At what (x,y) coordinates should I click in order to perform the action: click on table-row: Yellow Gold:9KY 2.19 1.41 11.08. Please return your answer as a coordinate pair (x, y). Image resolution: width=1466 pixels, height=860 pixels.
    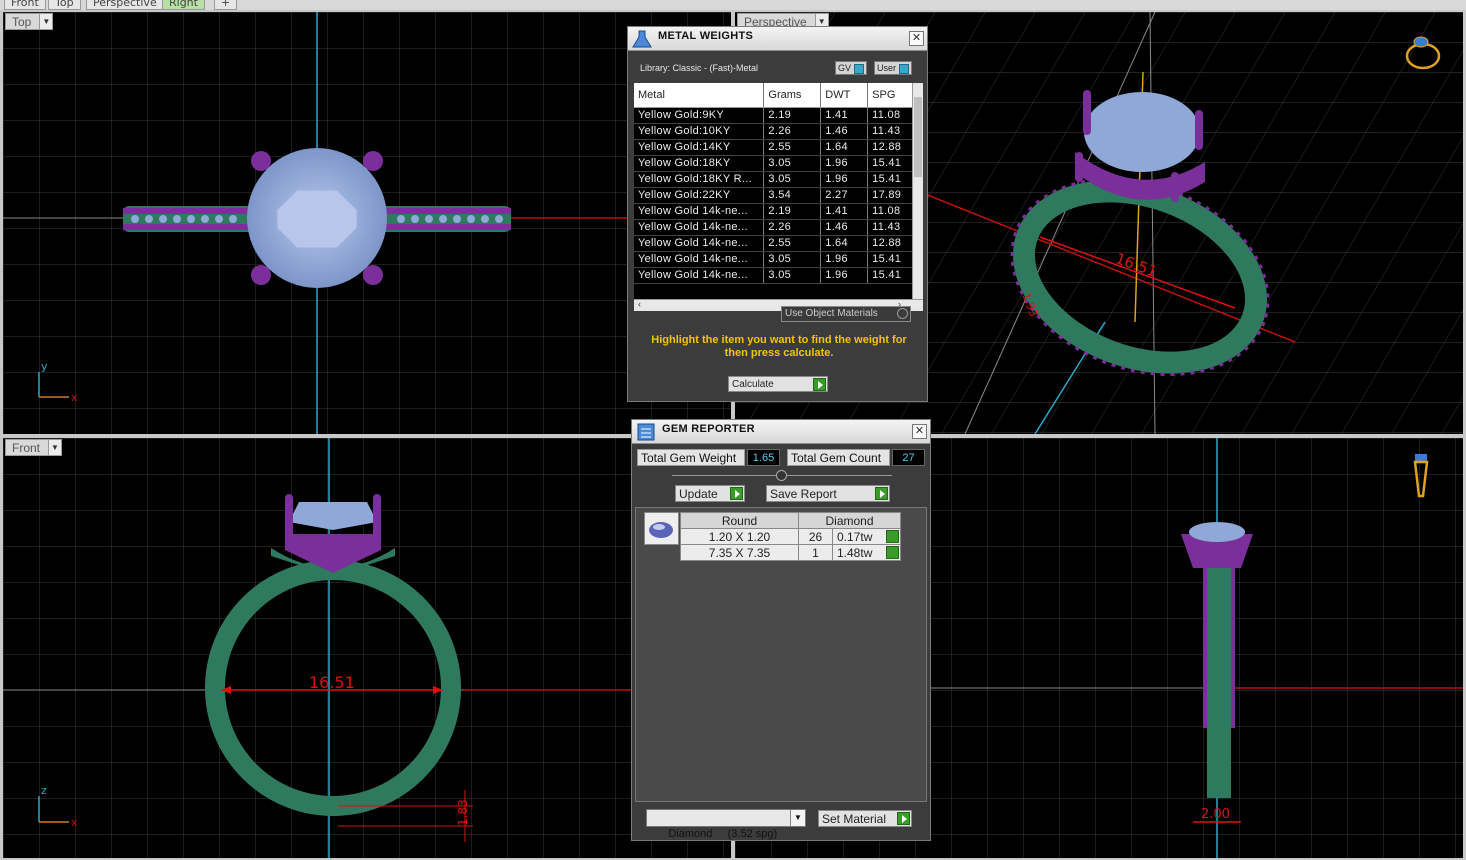
    Looking at the image, I should click on (773, 115).